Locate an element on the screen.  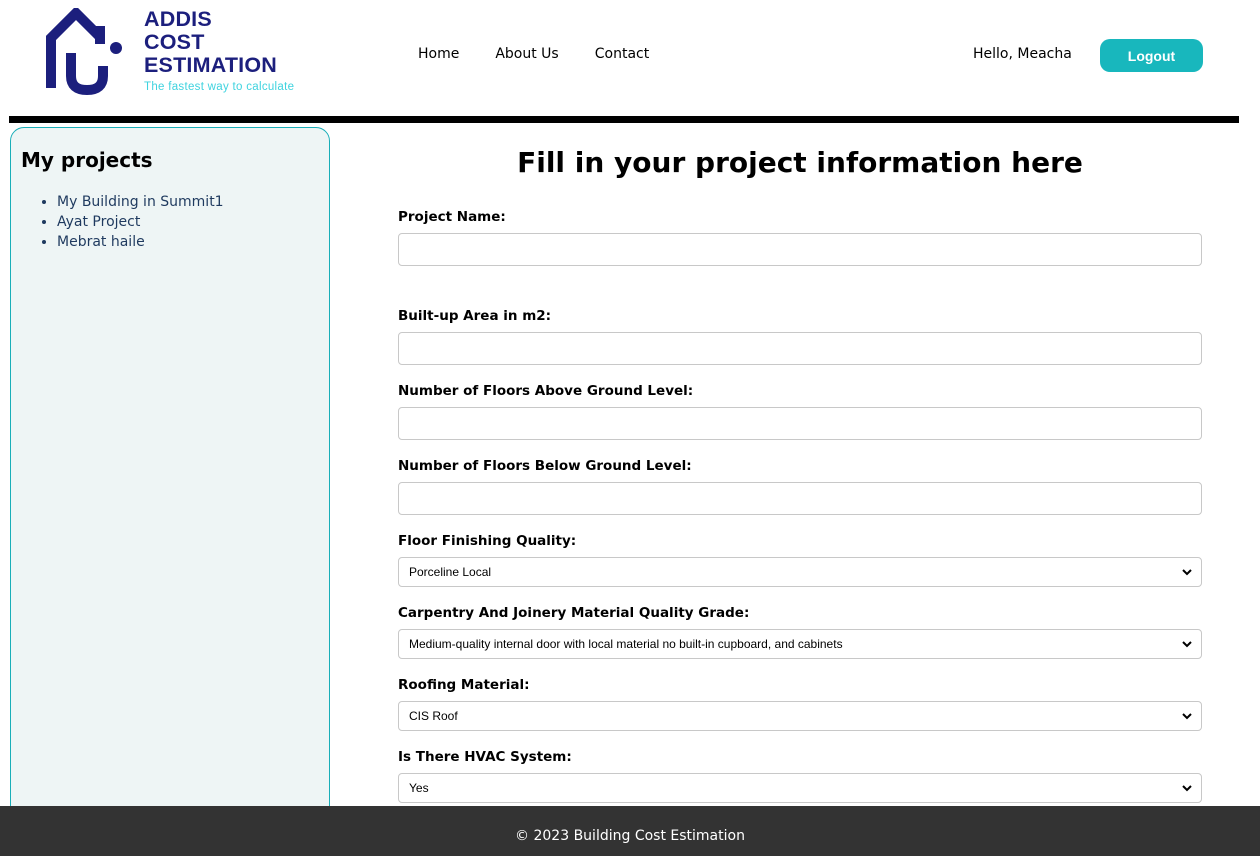
roofing-select: CIS Roof is located at coordinates (800, 716).